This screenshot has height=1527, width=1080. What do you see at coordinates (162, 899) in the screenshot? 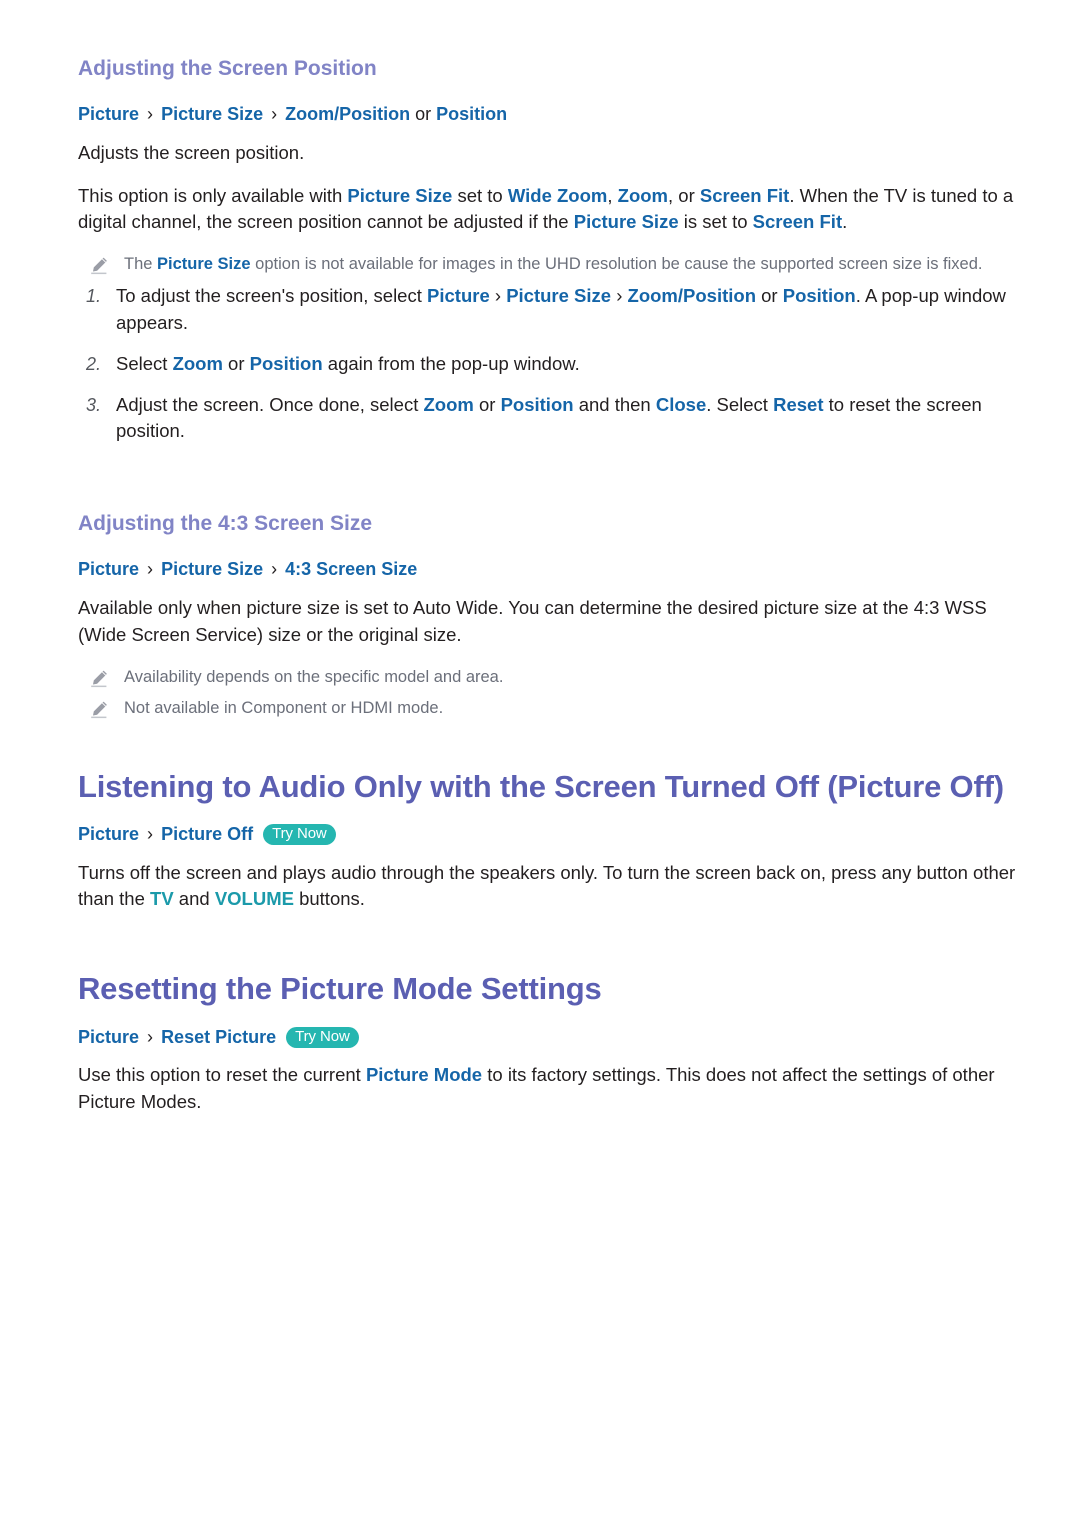
I see `inline-accent-term: TV` at bounding box center [162, 899].